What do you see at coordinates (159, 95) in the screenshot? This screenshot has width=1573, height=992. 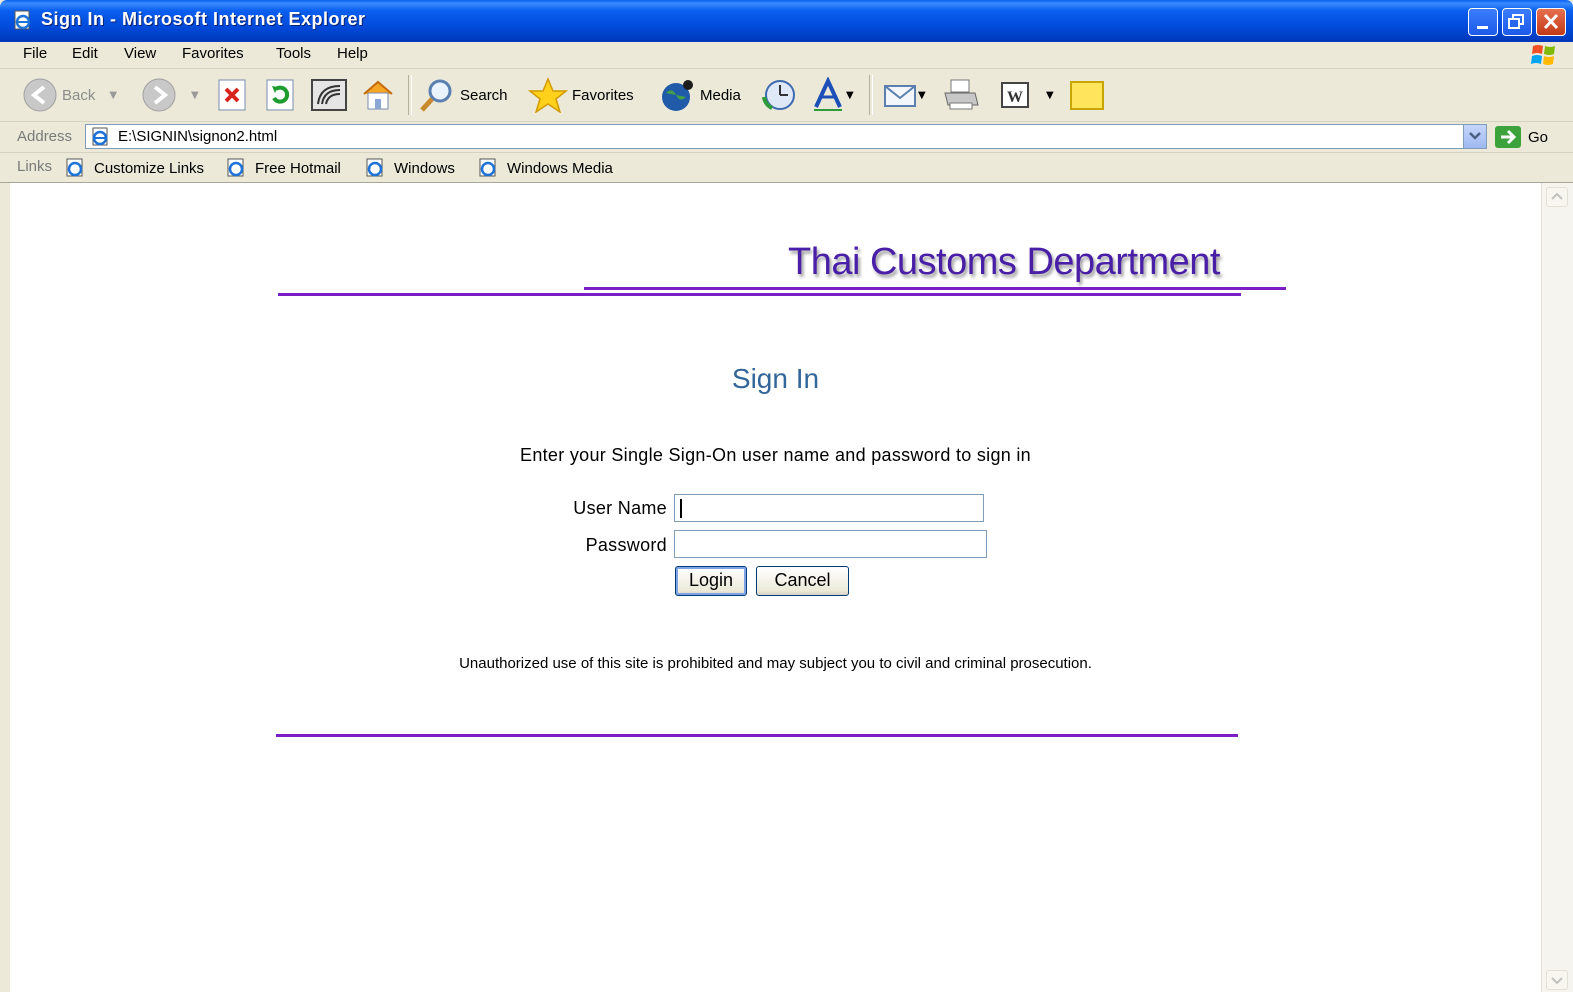 I see `forward-arrow-icon` at bounding box center [159, 95].